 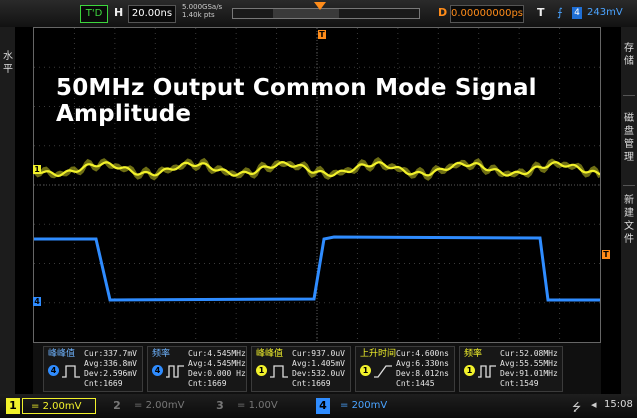 I want to click on ch2-scale: = 2.00mV, so click(x=163, y=406).